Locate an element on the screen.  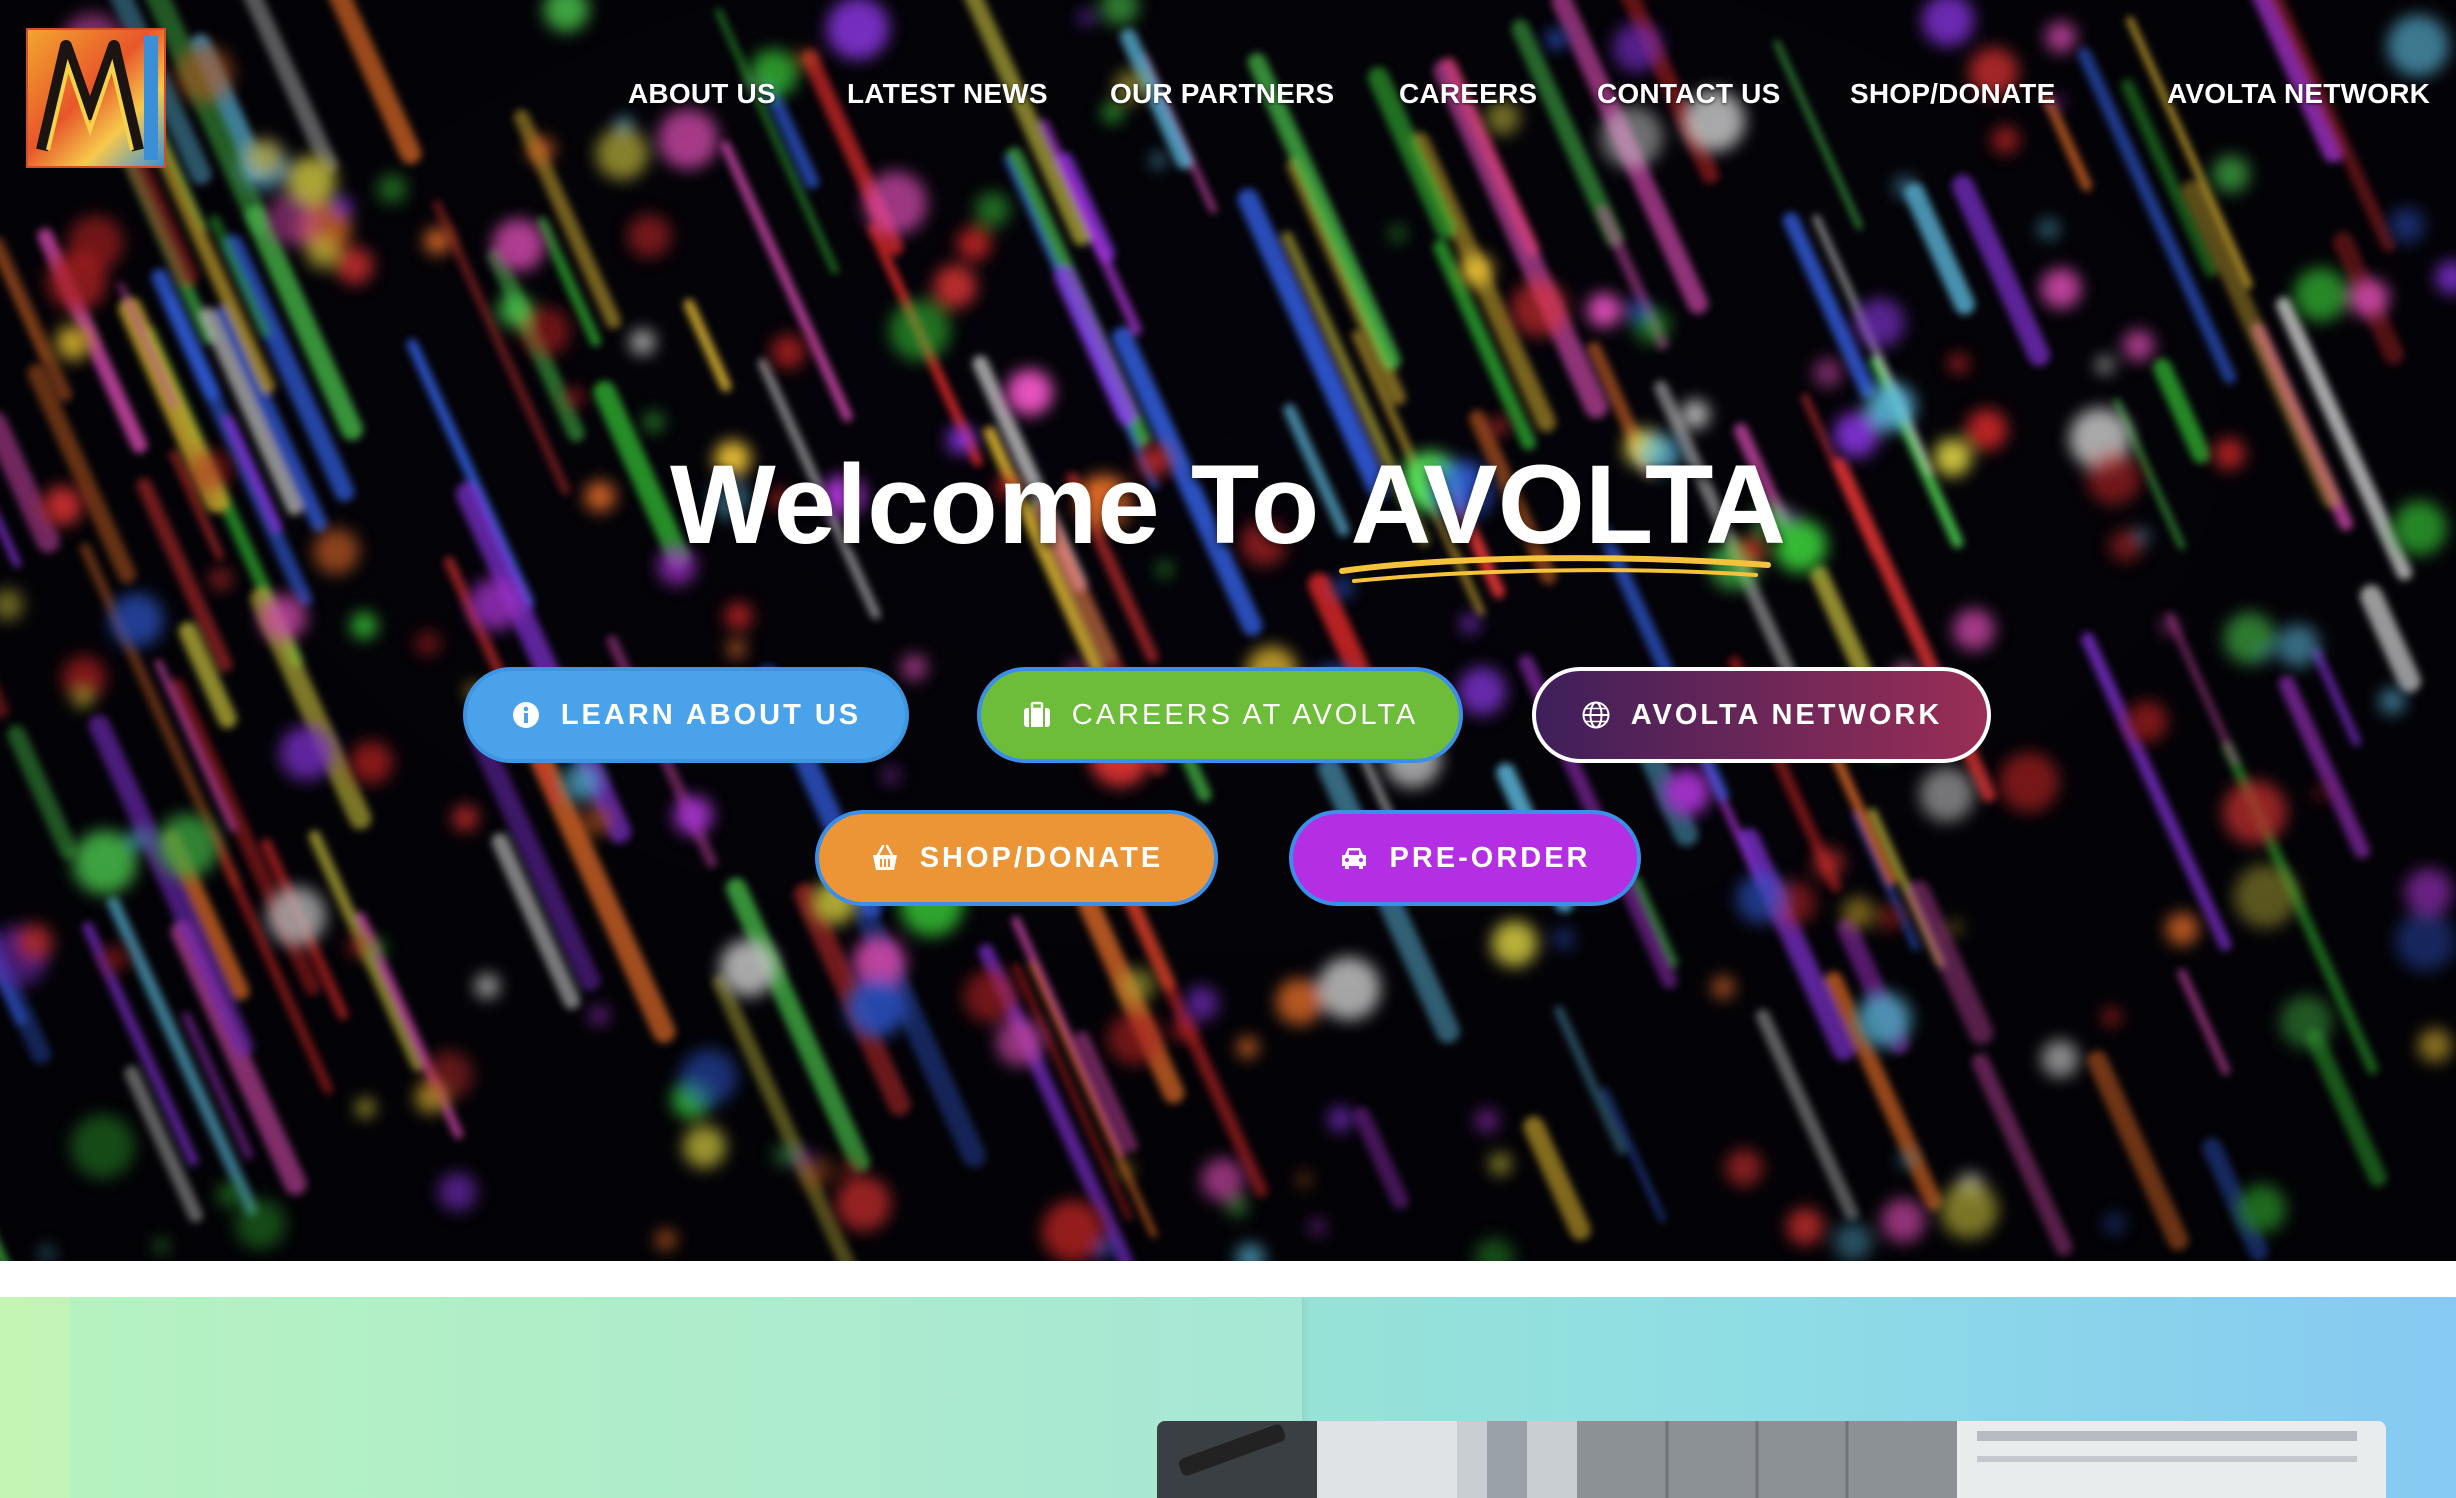
avolta-network-button: AVOLTA NETWORK is located at coordinates (1761, 715).